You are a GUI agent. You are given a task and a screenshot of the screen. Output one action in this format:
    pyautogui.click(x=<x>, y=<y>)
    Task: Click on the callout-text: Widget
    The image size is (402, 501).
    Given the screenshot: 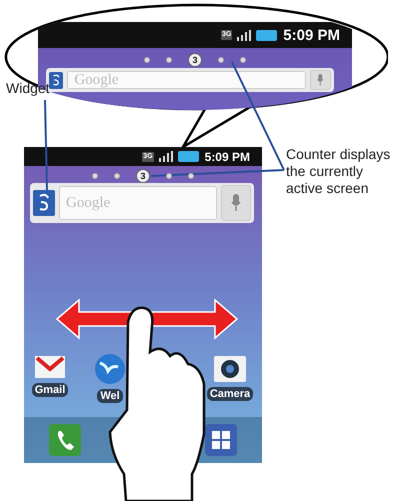 What is the action you would take?
    pyautogui.click(x=28, y=88)
    